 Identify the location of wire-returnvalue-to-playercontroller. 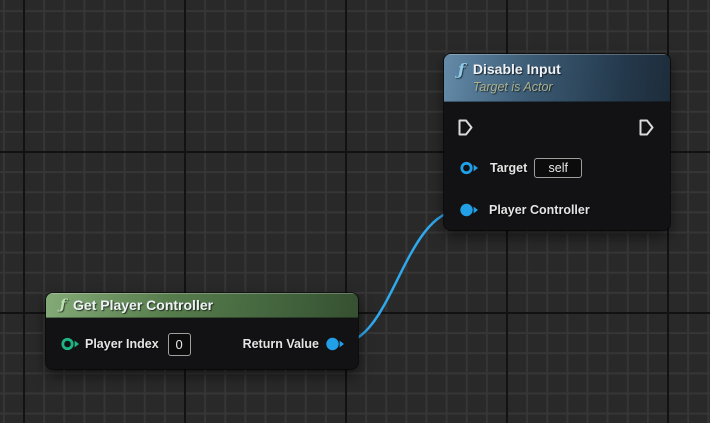
(401, 276).